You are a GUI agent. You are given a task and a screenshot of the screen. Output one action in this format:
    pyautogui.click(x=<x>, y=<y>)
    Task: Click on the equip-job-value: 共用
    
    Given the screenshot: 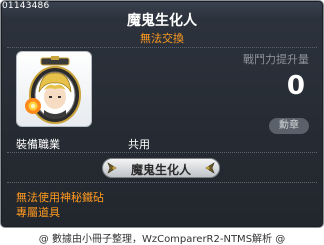 What is the action you would take?
    pyautogui.click(x=139, y=144)
    